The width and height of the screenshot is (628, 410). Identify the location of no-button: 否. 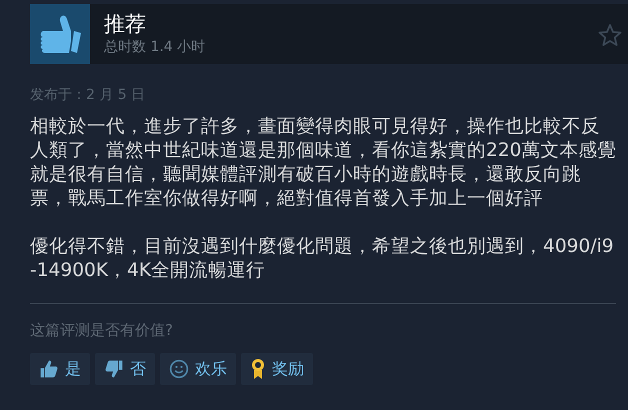
(125, 369).